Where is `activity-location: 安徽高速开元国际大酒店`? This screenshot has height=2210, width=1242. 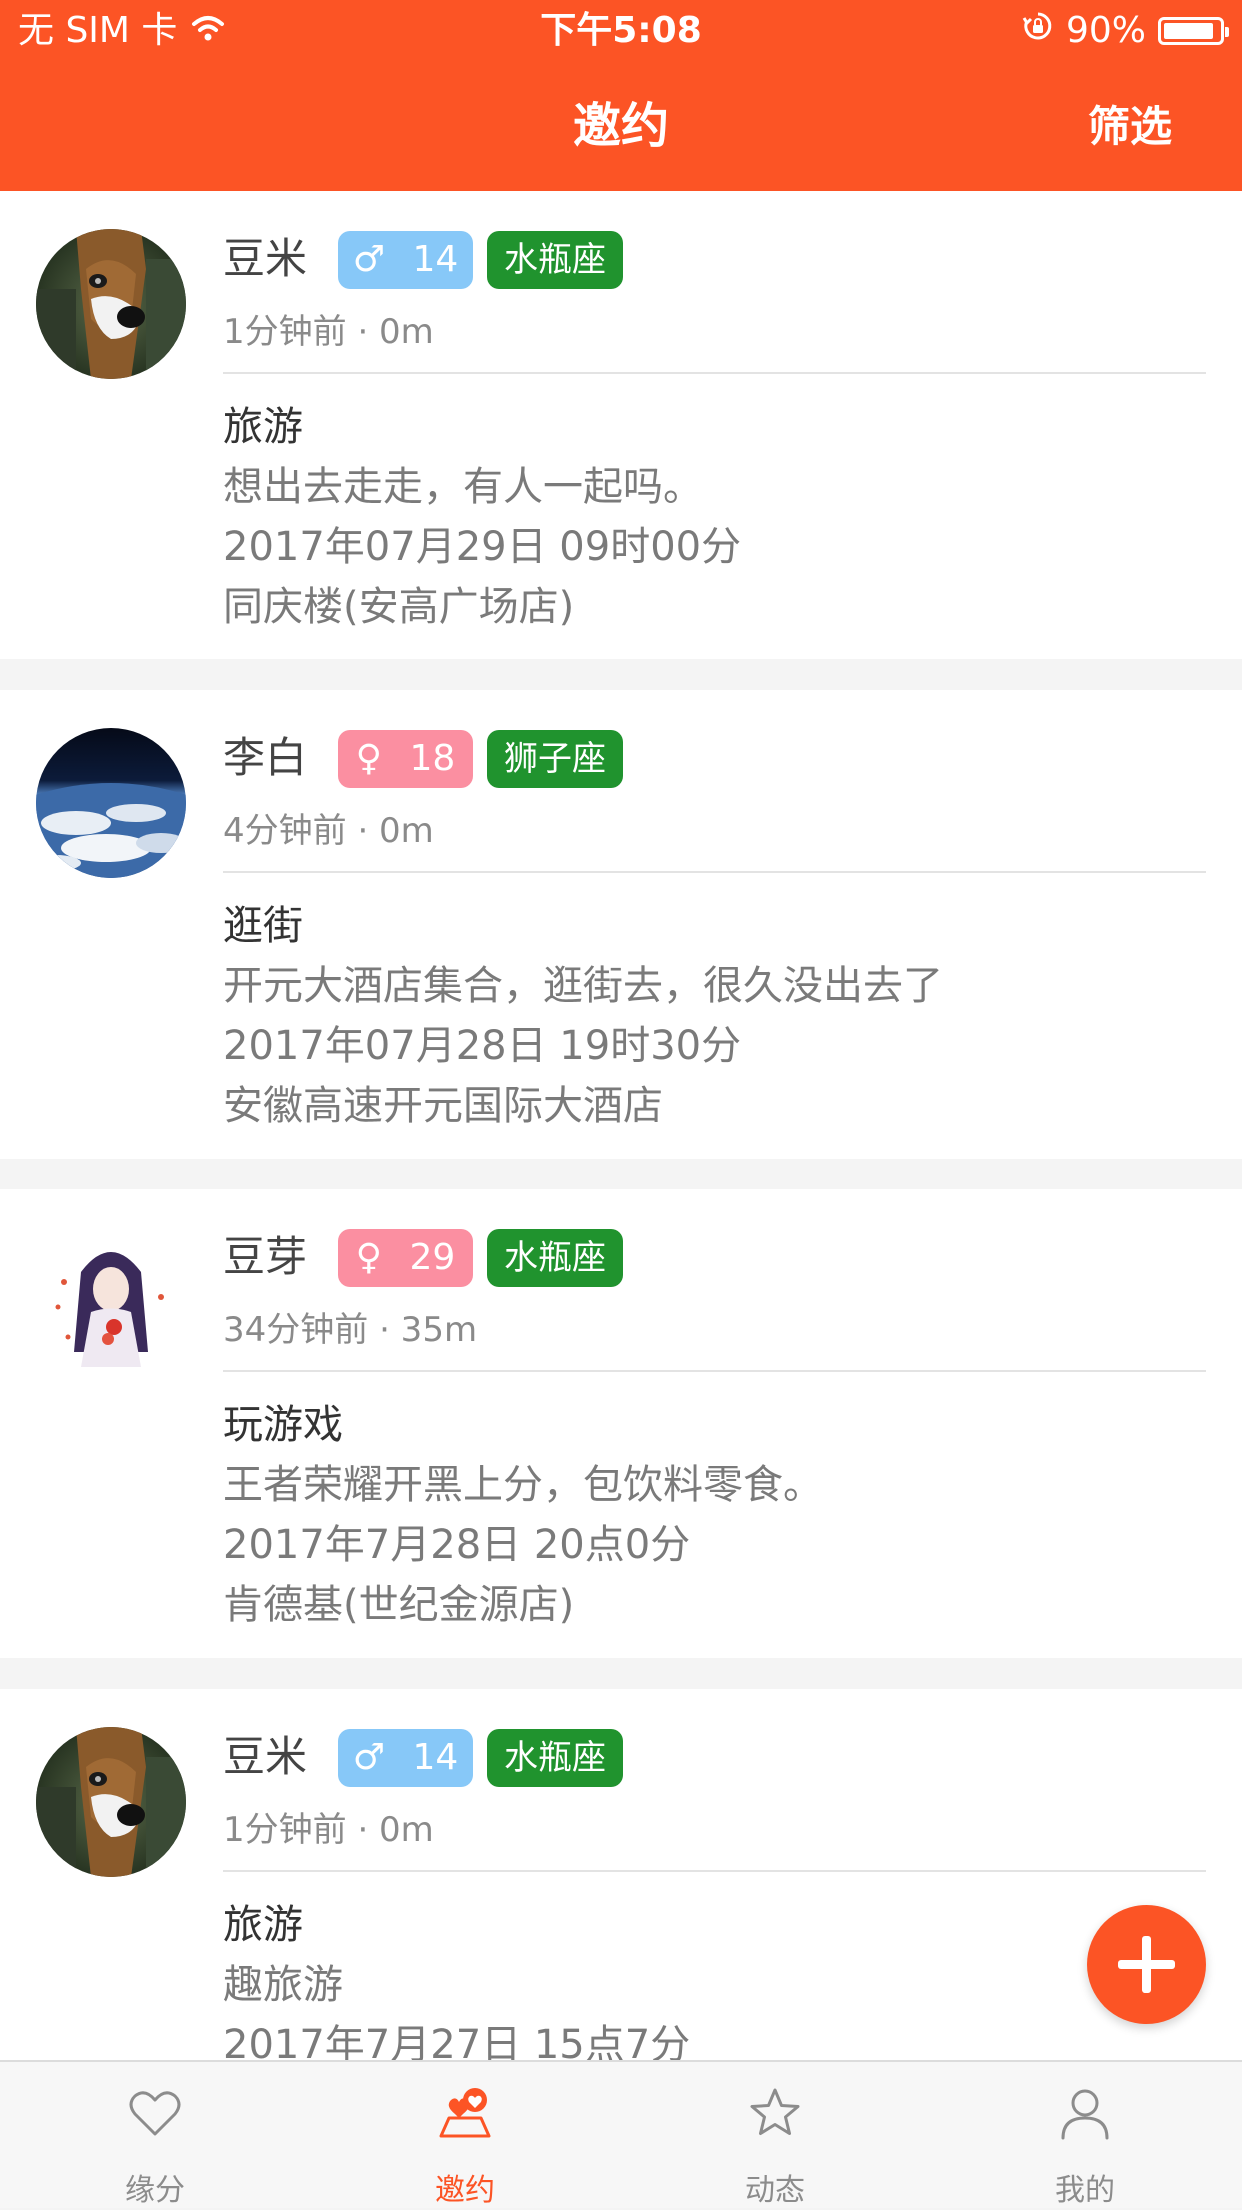
activity-location: 安徽高速开元国际大酒店 is located at coordinates (443, 1106).